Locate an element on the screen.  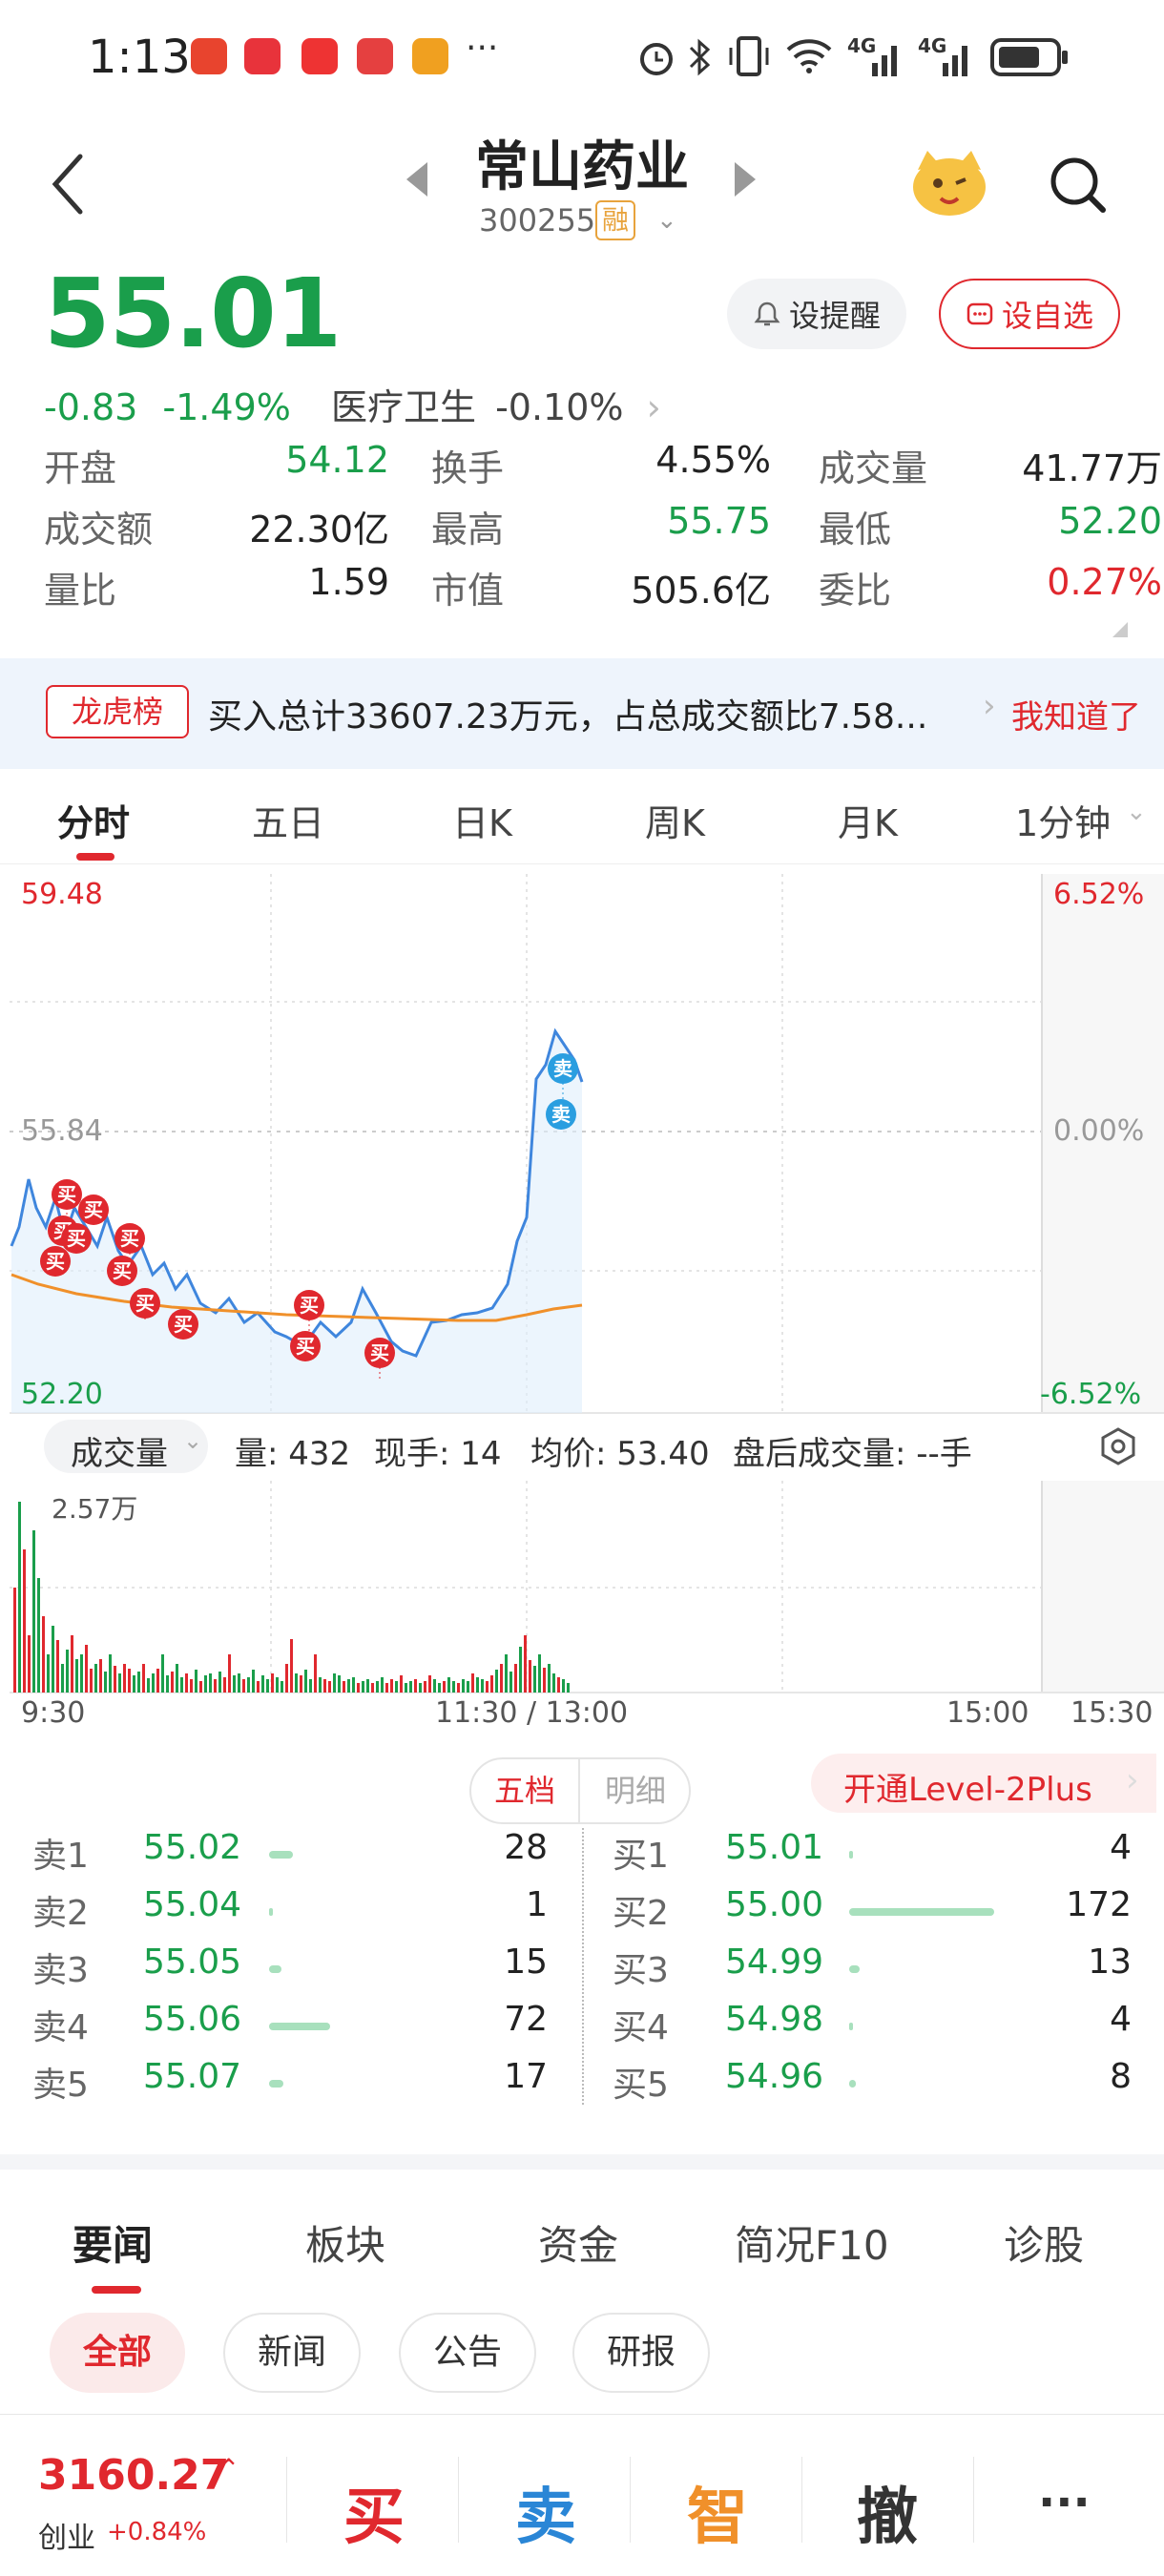
index-value: 3160.27 is located at coordinates (133, 2475).